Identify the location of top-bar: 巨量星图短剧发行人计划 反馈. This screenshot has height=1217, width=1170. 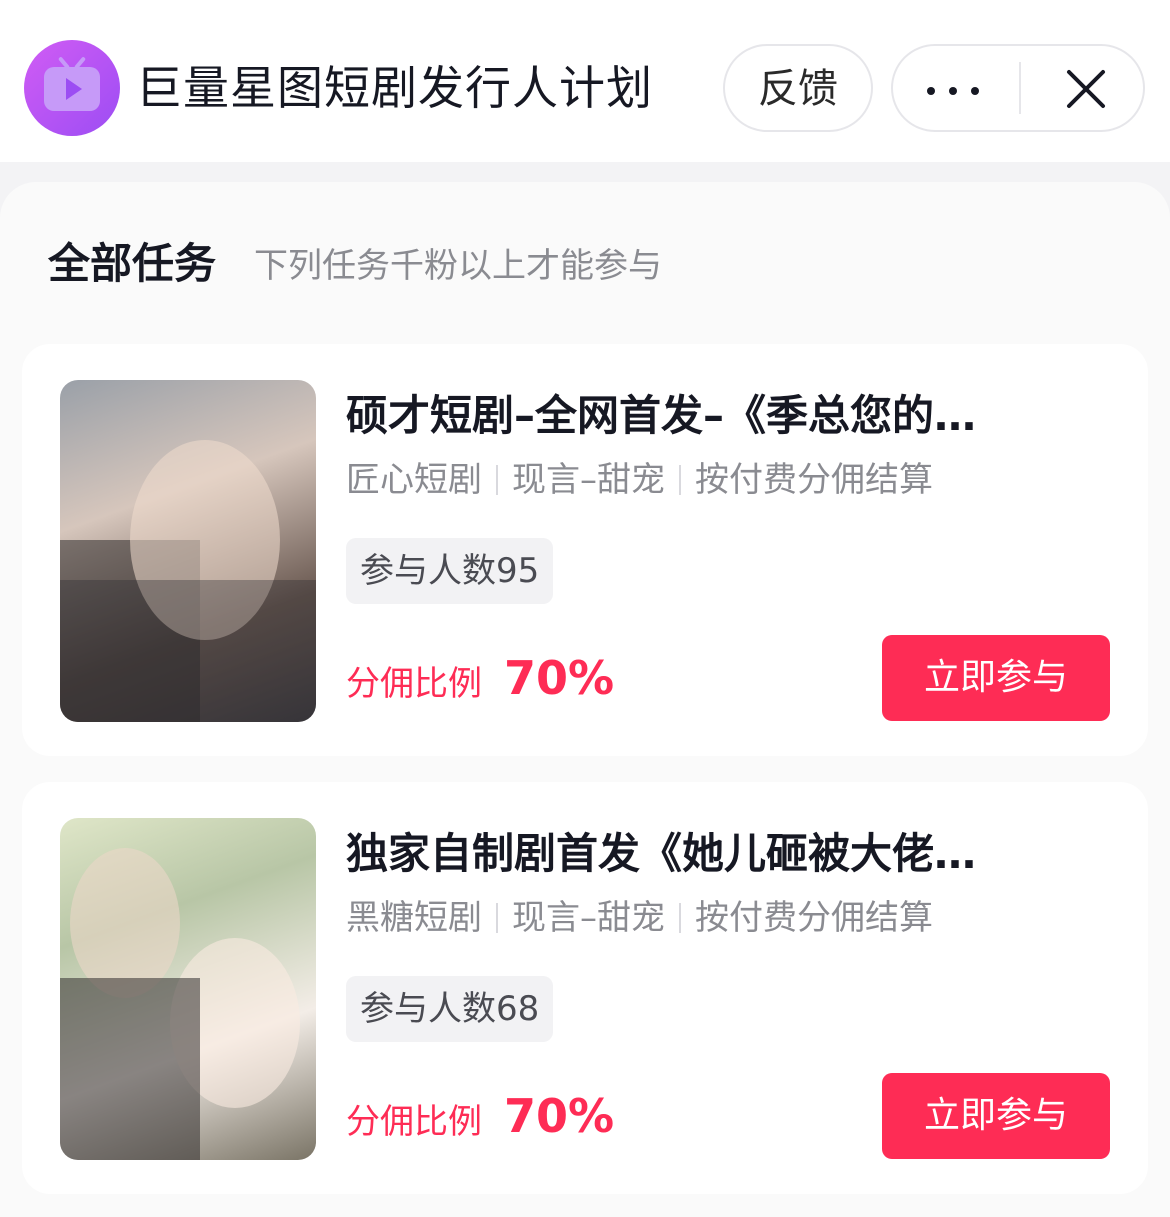
(585, 81).